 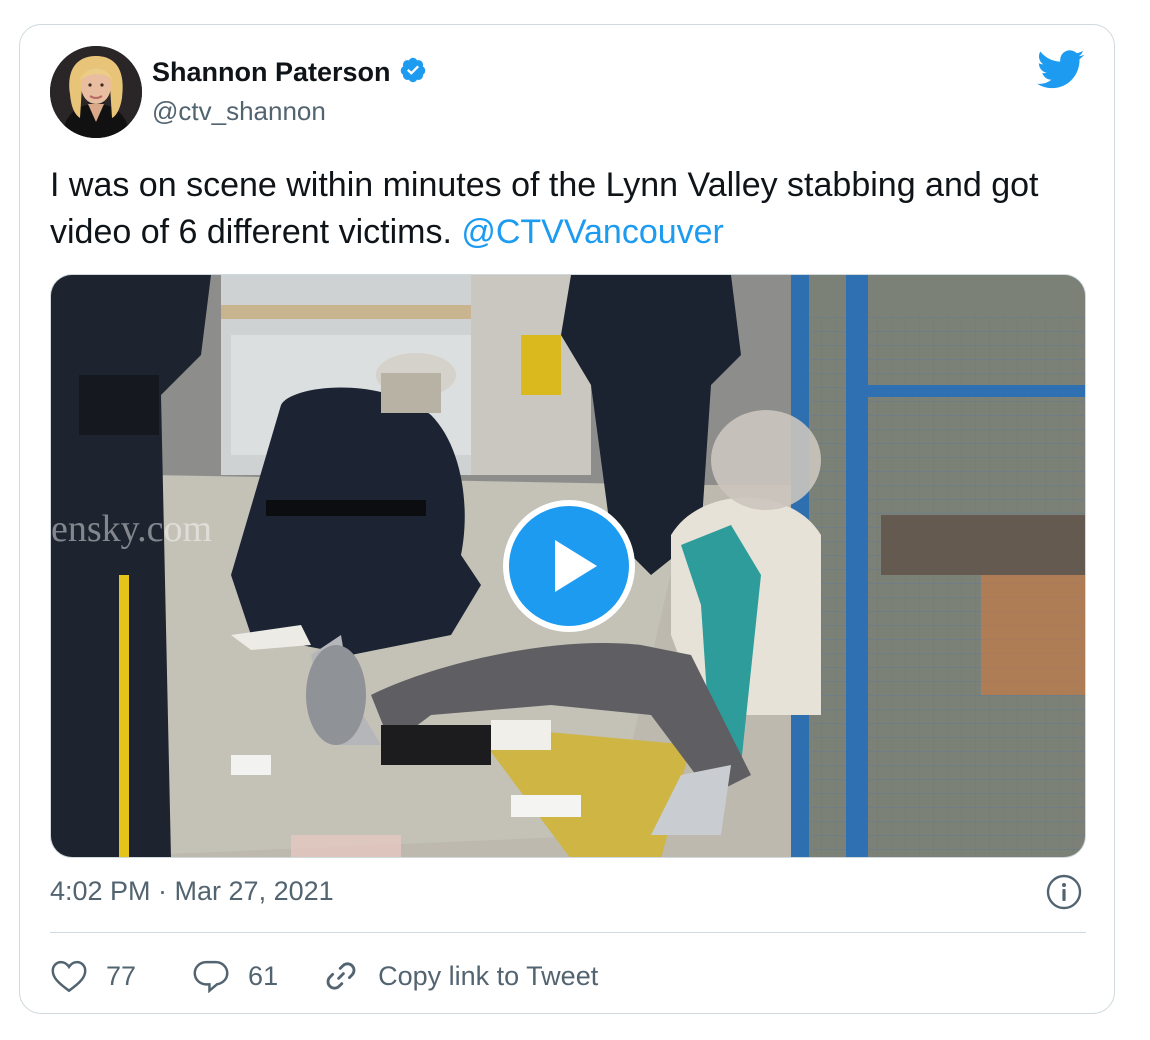 I want to click on play-button, so click(x=569, y=566).